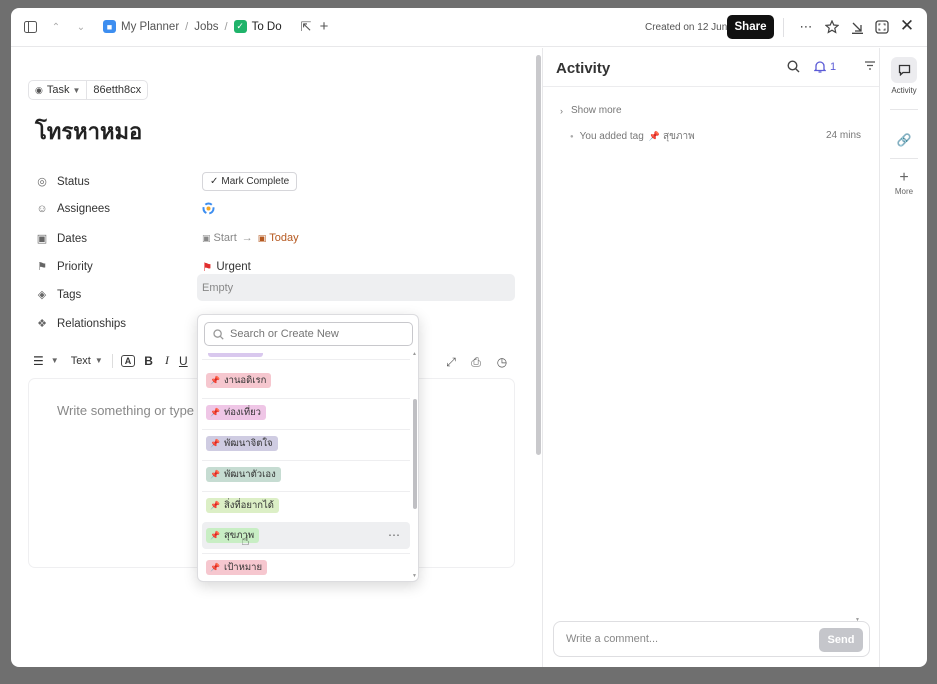 The width and height of the screenshot is (937, 684). What do you see at coordinates (226, 267) in the screenshot?
I see `priority-value: ⚑ Urgent` at bounding box center [226, 267].